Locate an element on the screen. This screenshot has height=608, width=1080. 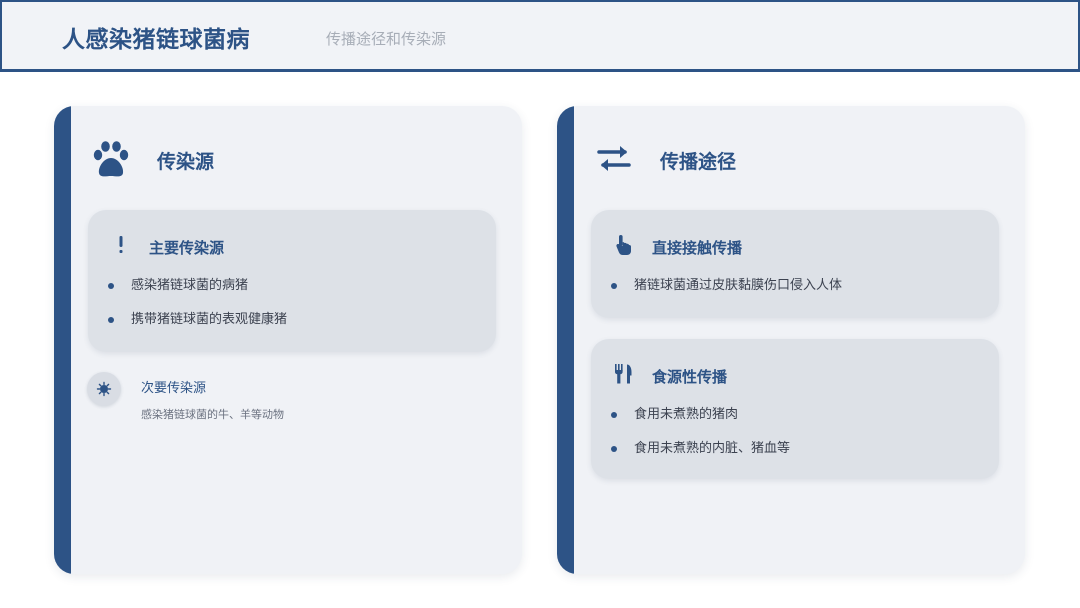
card-title-direct-contact: 直接接触传播 is located at coordinates (697, 248).